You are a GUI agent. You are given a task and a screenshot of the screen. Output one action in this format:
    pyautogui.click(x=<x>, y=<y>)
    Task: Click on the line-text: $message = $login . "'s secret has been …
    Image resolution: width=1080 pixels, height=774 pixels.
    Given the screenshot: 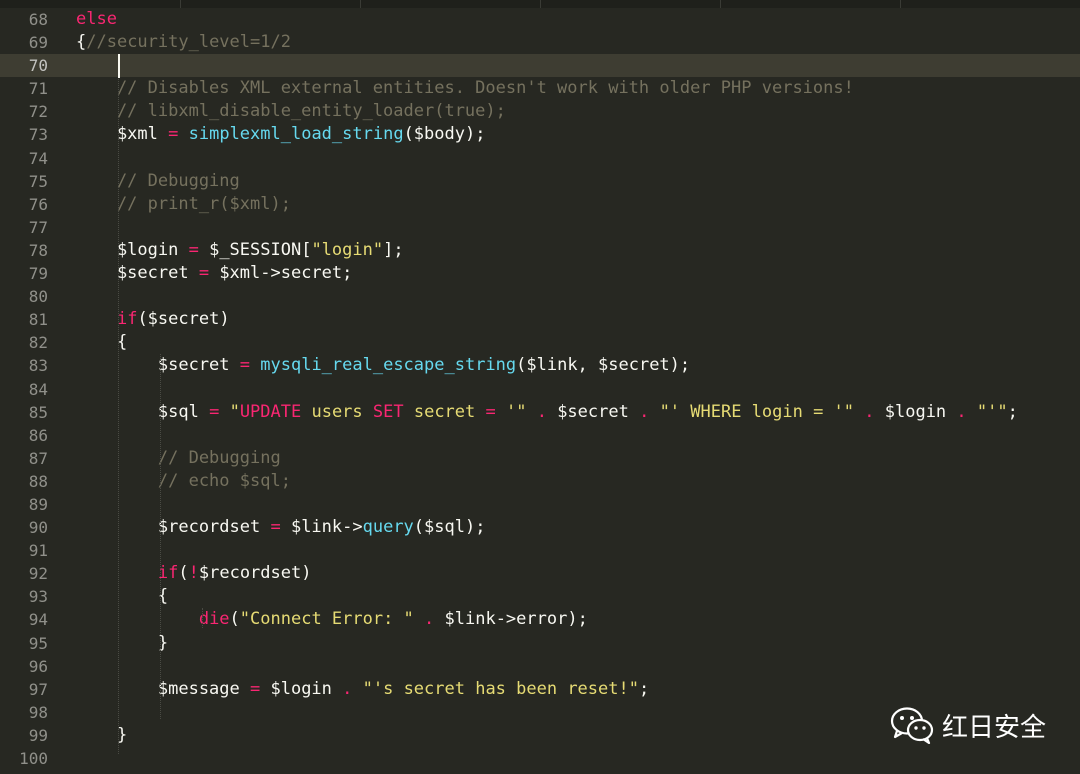 What is the action you would take?
    pyautogui.click(x=362, y=689)
    